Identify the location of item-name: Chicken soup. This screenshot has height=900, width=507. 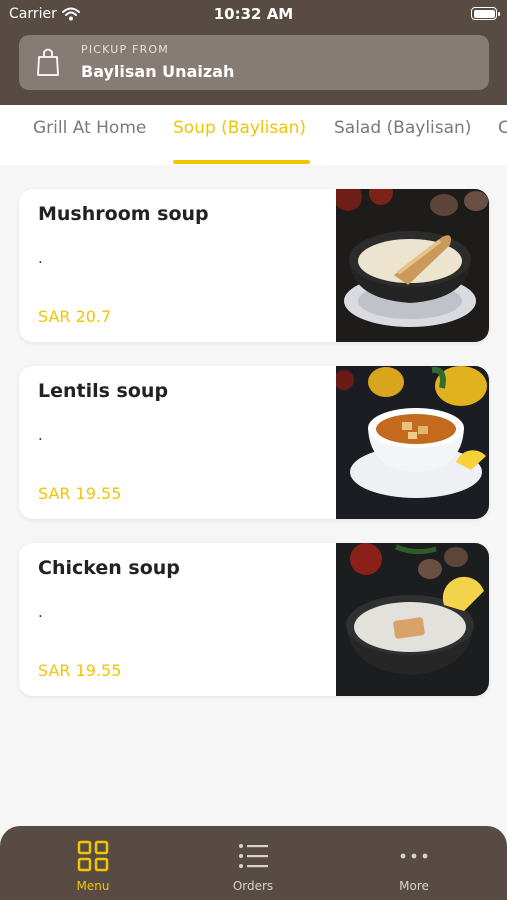
(109, 568).